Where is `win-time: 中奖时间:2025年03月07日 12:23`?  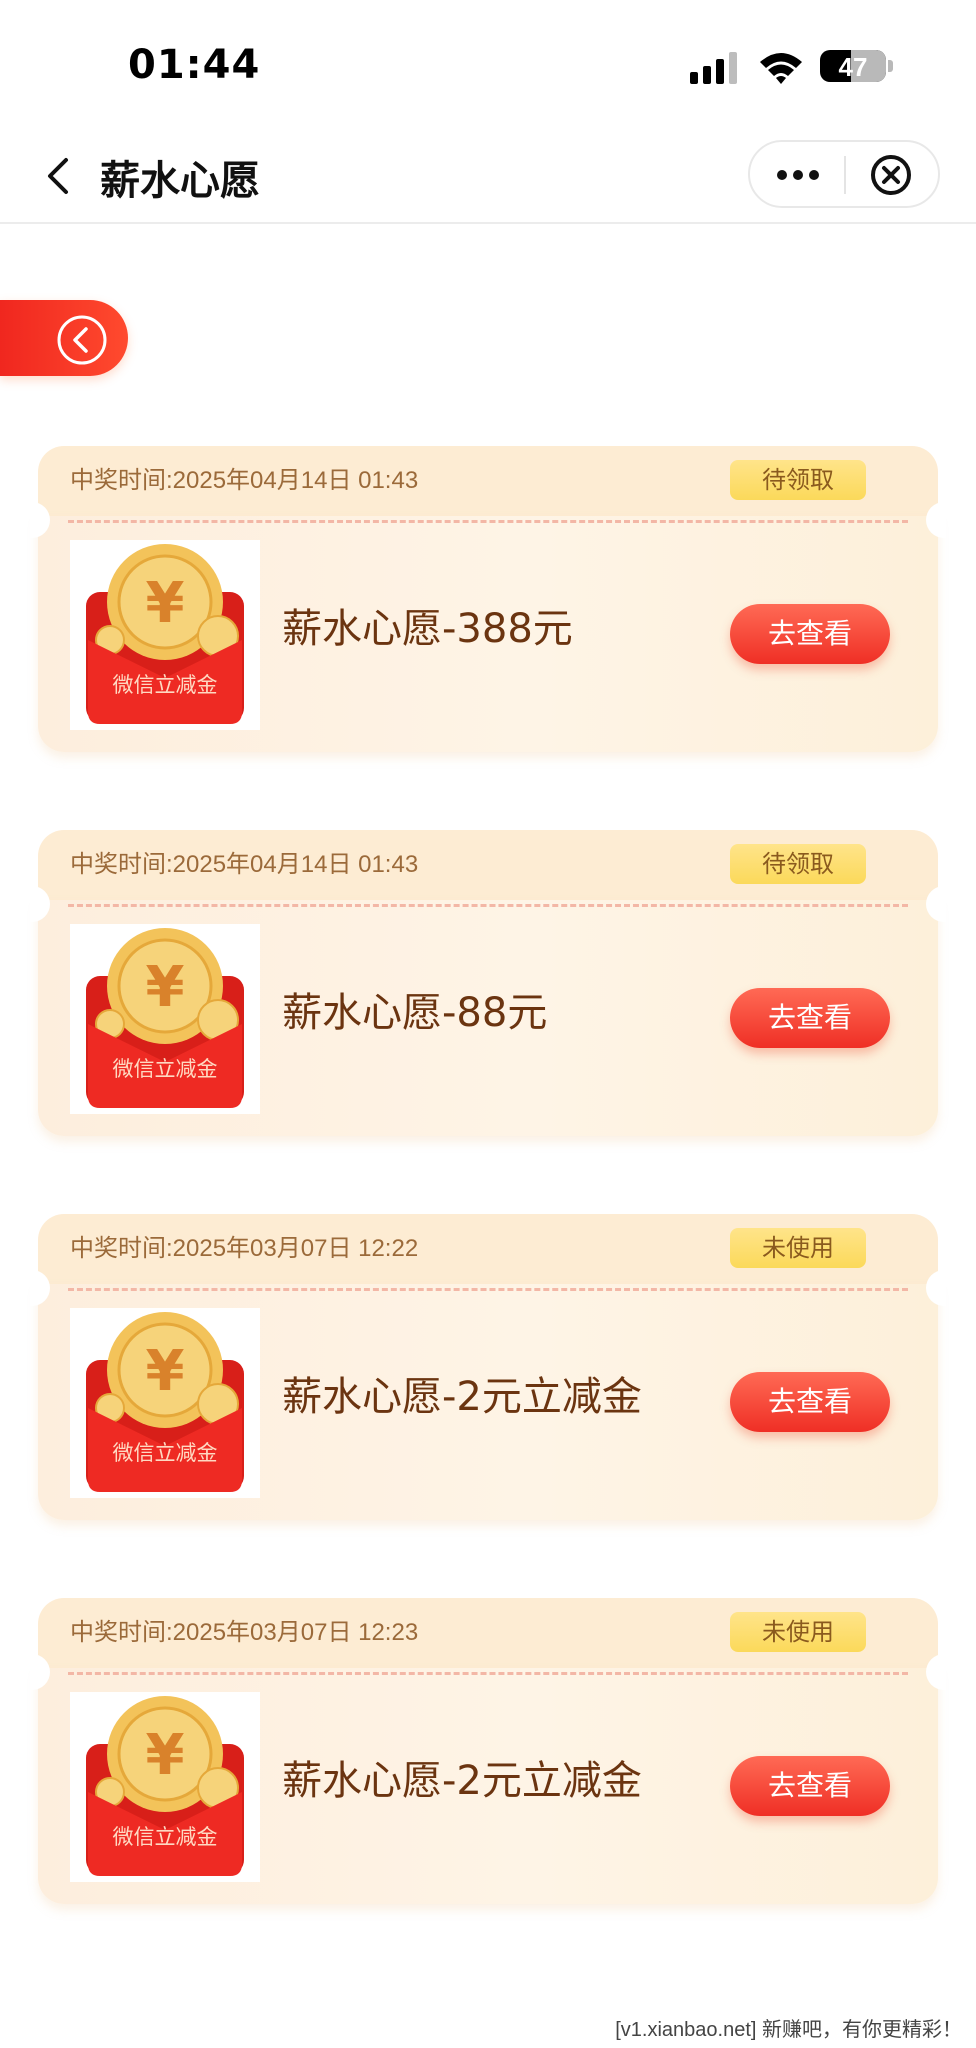
win-time: 中奖时间:2025年03月07日 12:23 is located at coordinates (244, 1632).